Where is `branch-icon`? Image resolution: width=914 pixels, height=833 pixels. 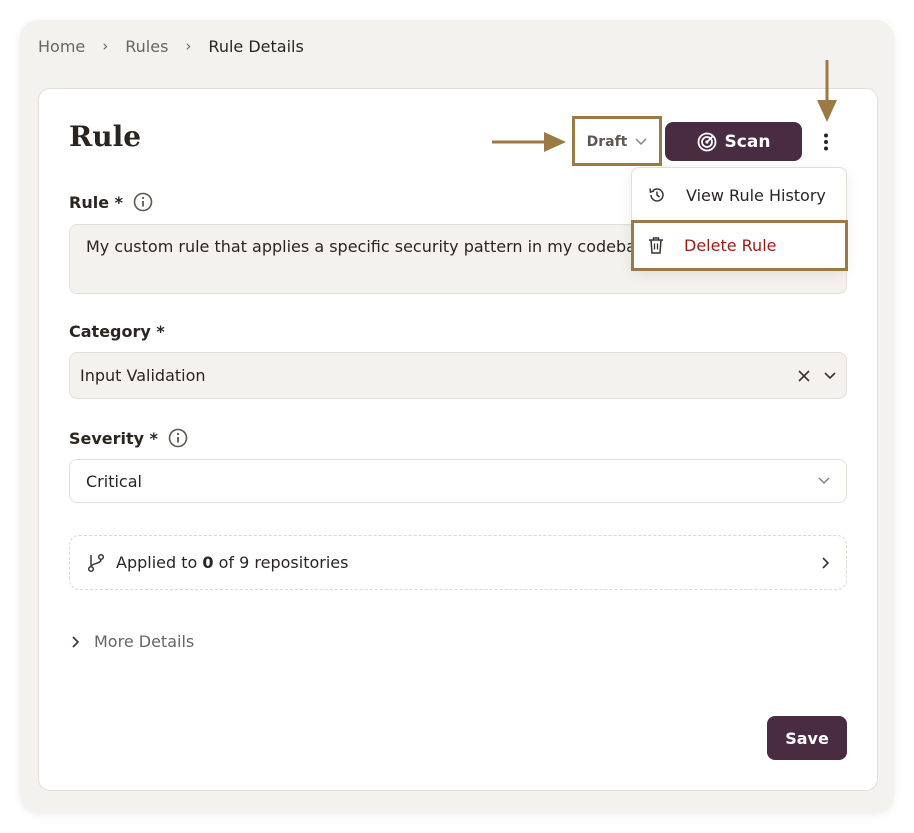
branch-icon is located at coordinates (96, 562).